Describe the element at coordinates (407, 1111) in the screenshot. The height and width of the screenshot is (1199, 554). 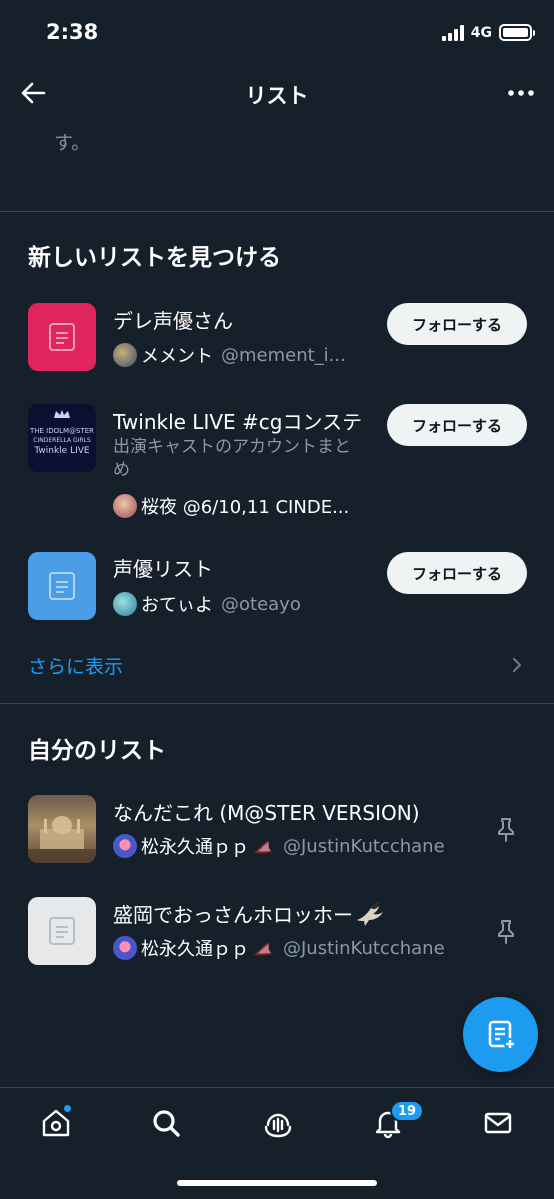
I see `notifications-badge: 19` at that location.